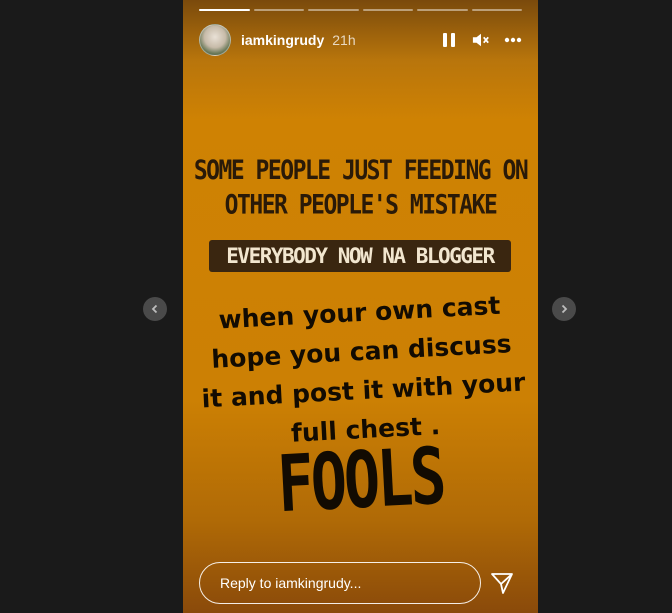  Describe the element at coordinates (361, 205) in the screenshot. I see `headline-line: OTHER PEOPLE'S MISTAKE` at that location.